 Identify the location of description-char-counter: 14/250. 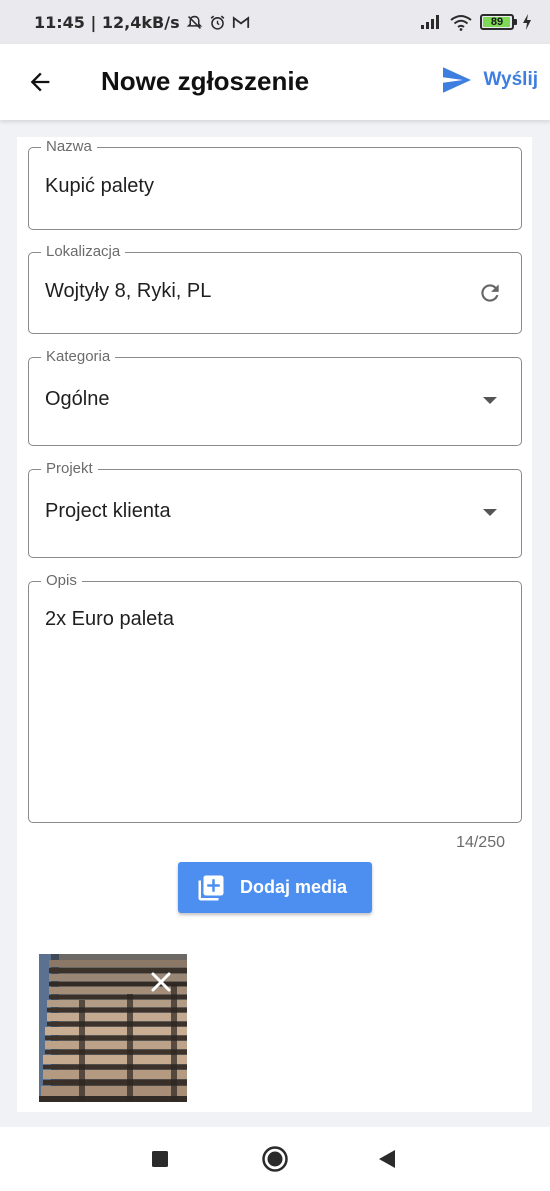
(480, 842).